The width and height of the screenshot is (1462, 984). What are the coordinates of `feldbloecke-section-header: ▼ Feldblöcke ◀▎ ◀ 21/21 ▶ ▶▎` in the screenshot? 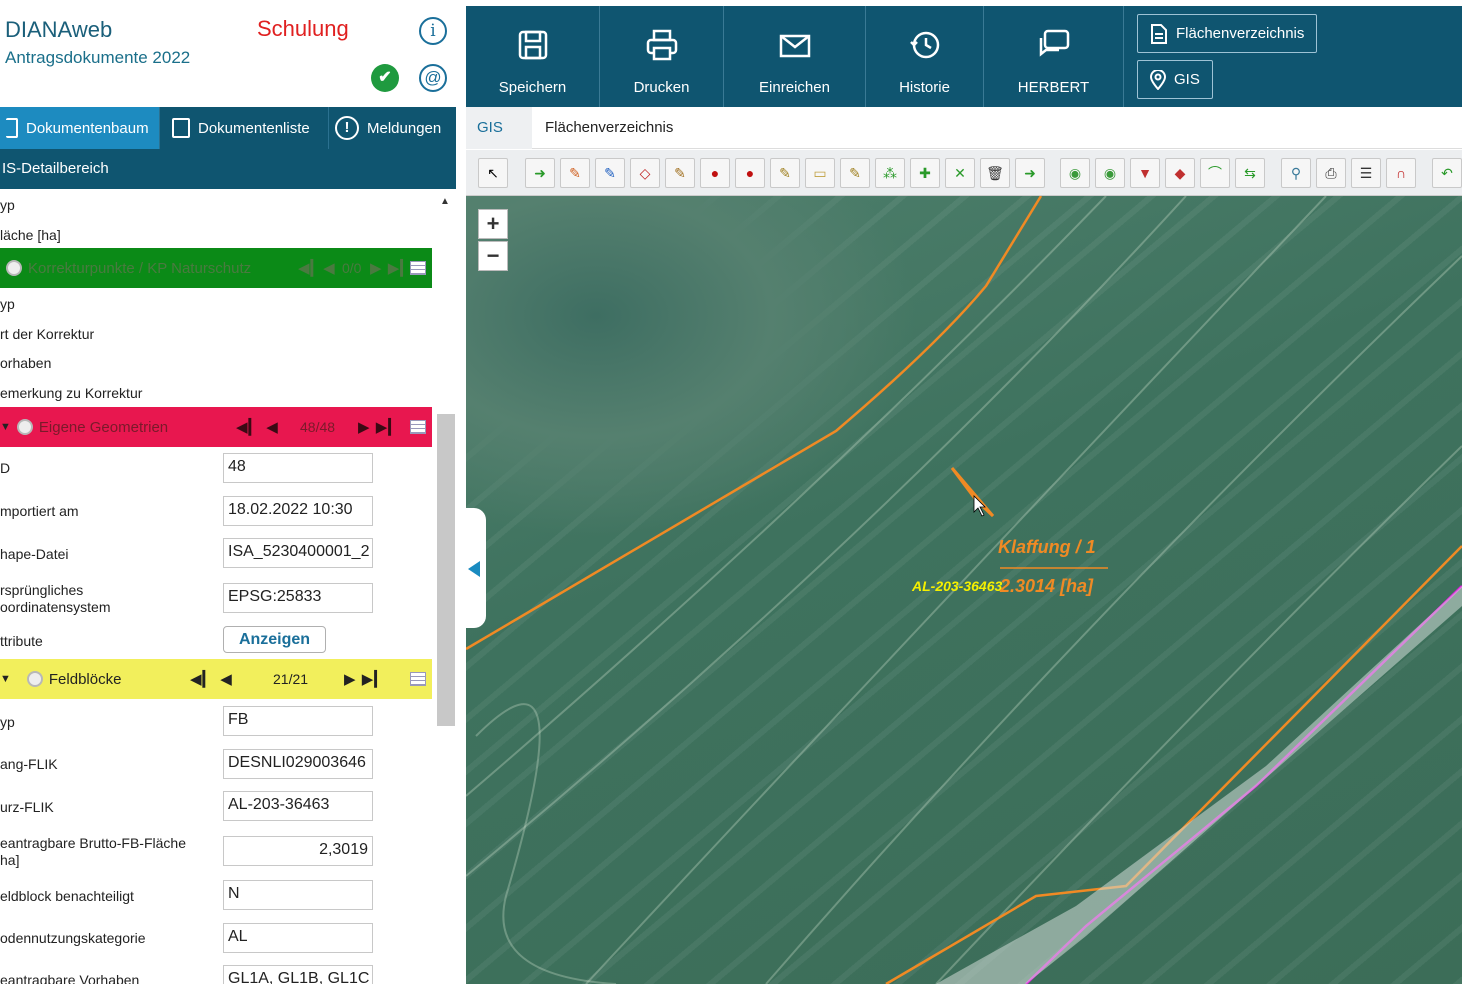 It's located at (216, 679).